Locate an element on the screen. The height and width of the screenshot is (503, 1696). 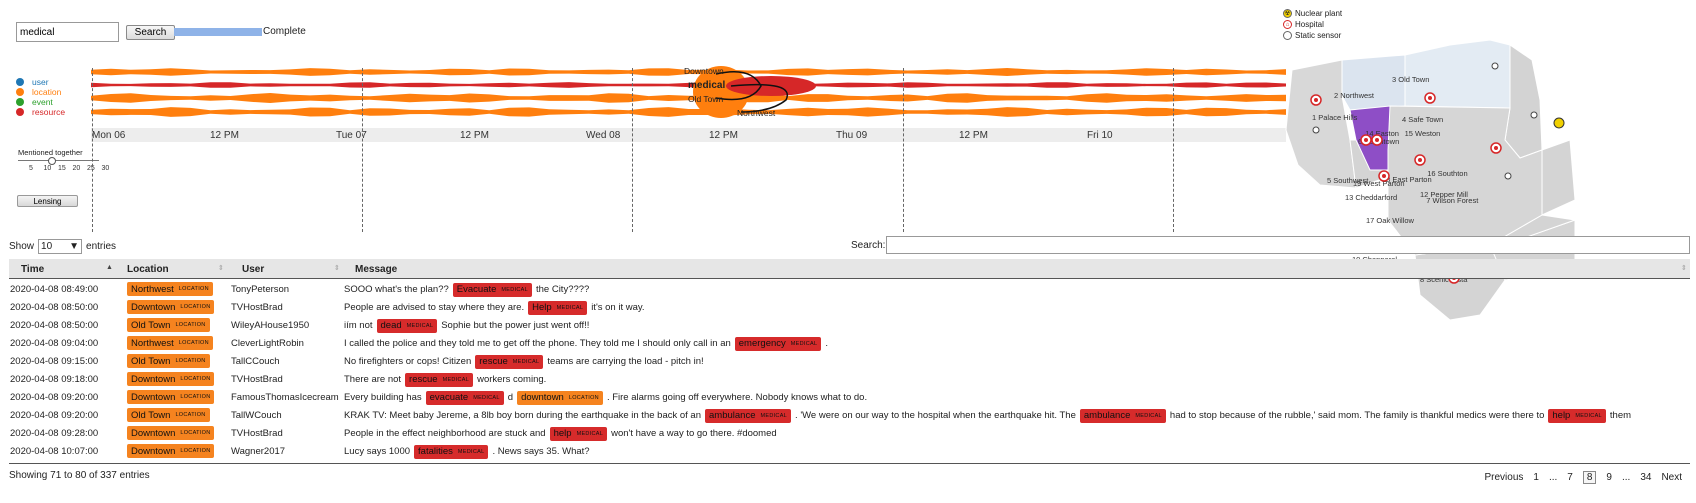
pager-page: 9 is located at coordinates (1609, 477).